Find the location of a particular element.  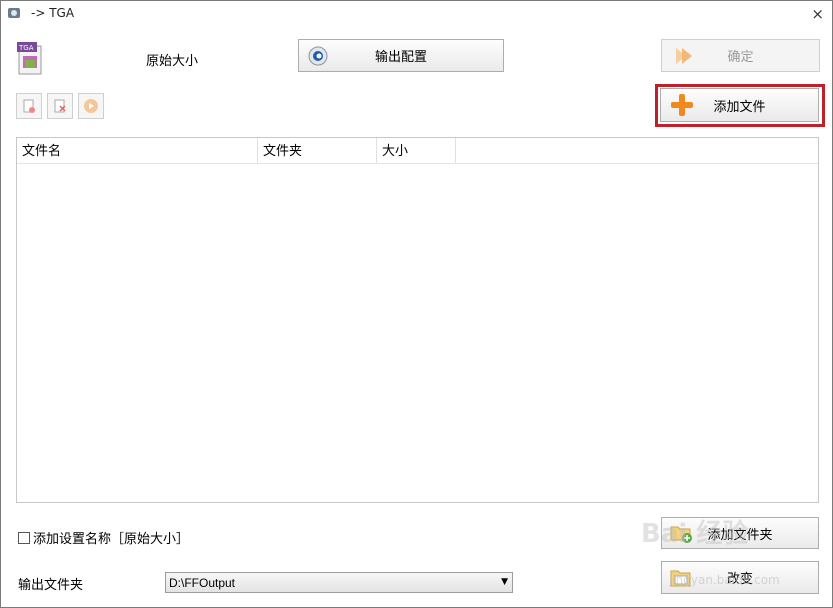

clear-list-icon is located at coordinates (60, 106).